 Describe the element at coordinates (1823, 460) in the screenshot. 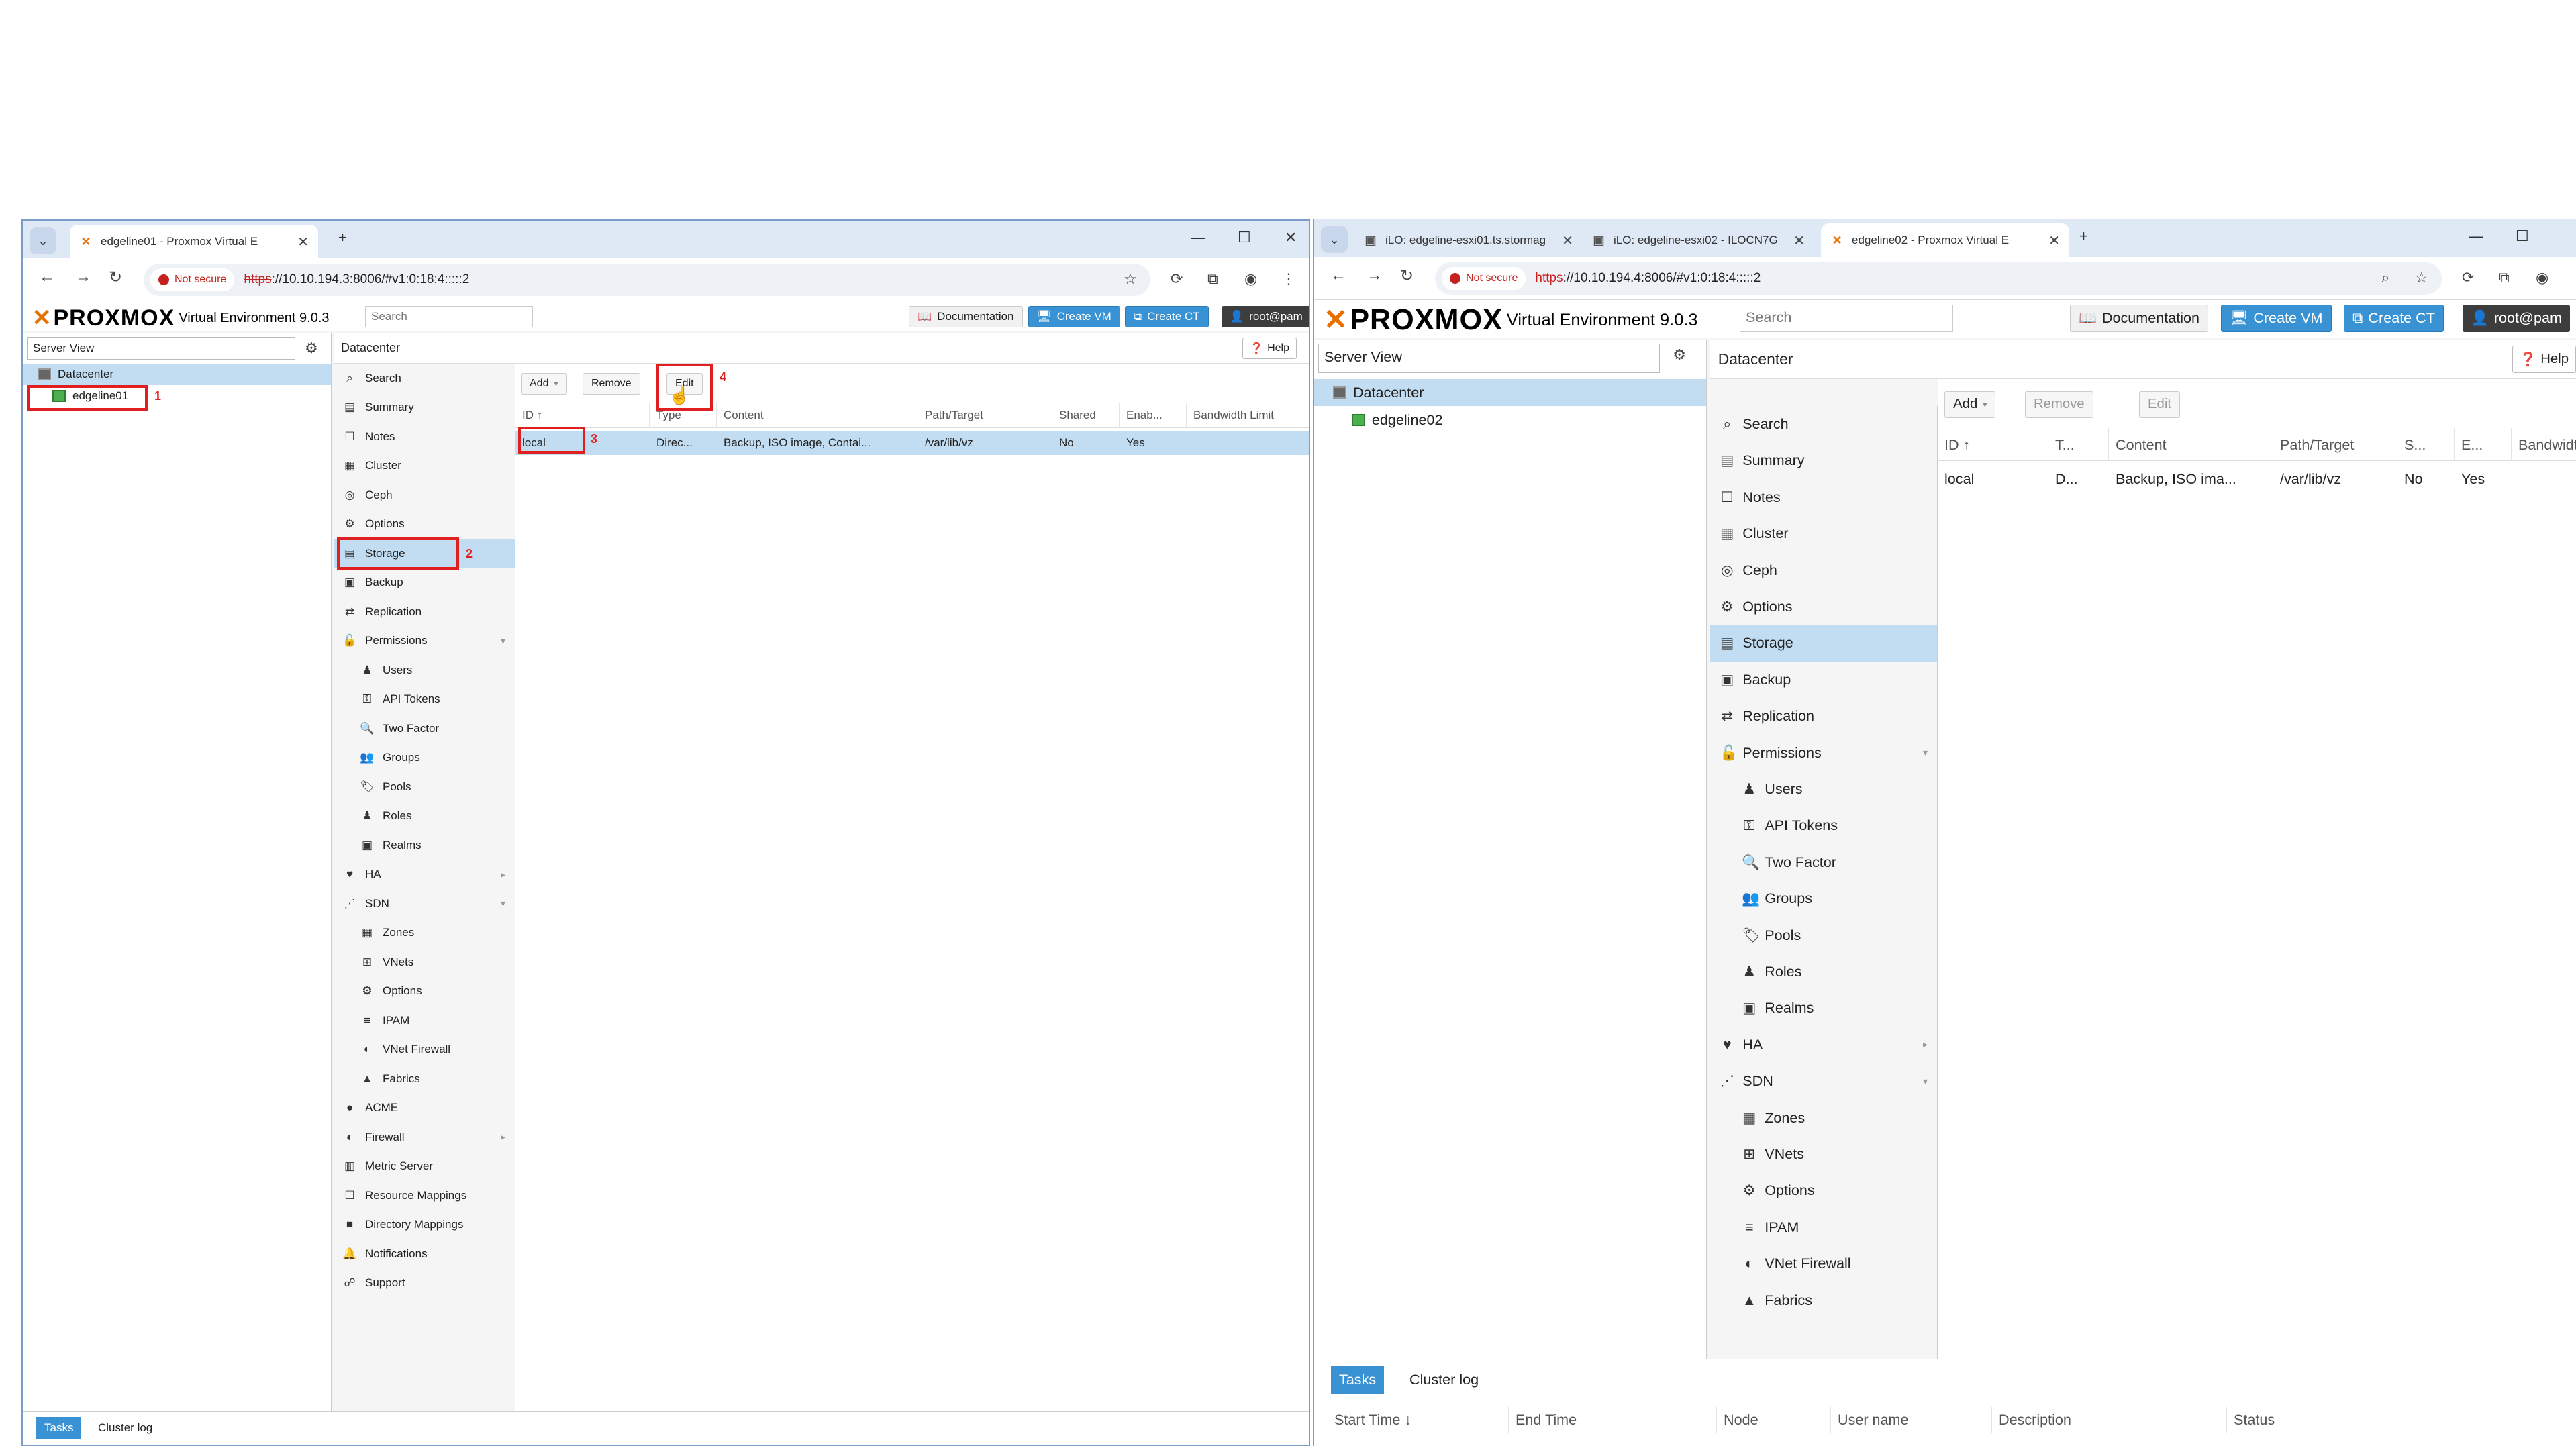

I see `menu-item-summary: ▤ Summary` at that location.